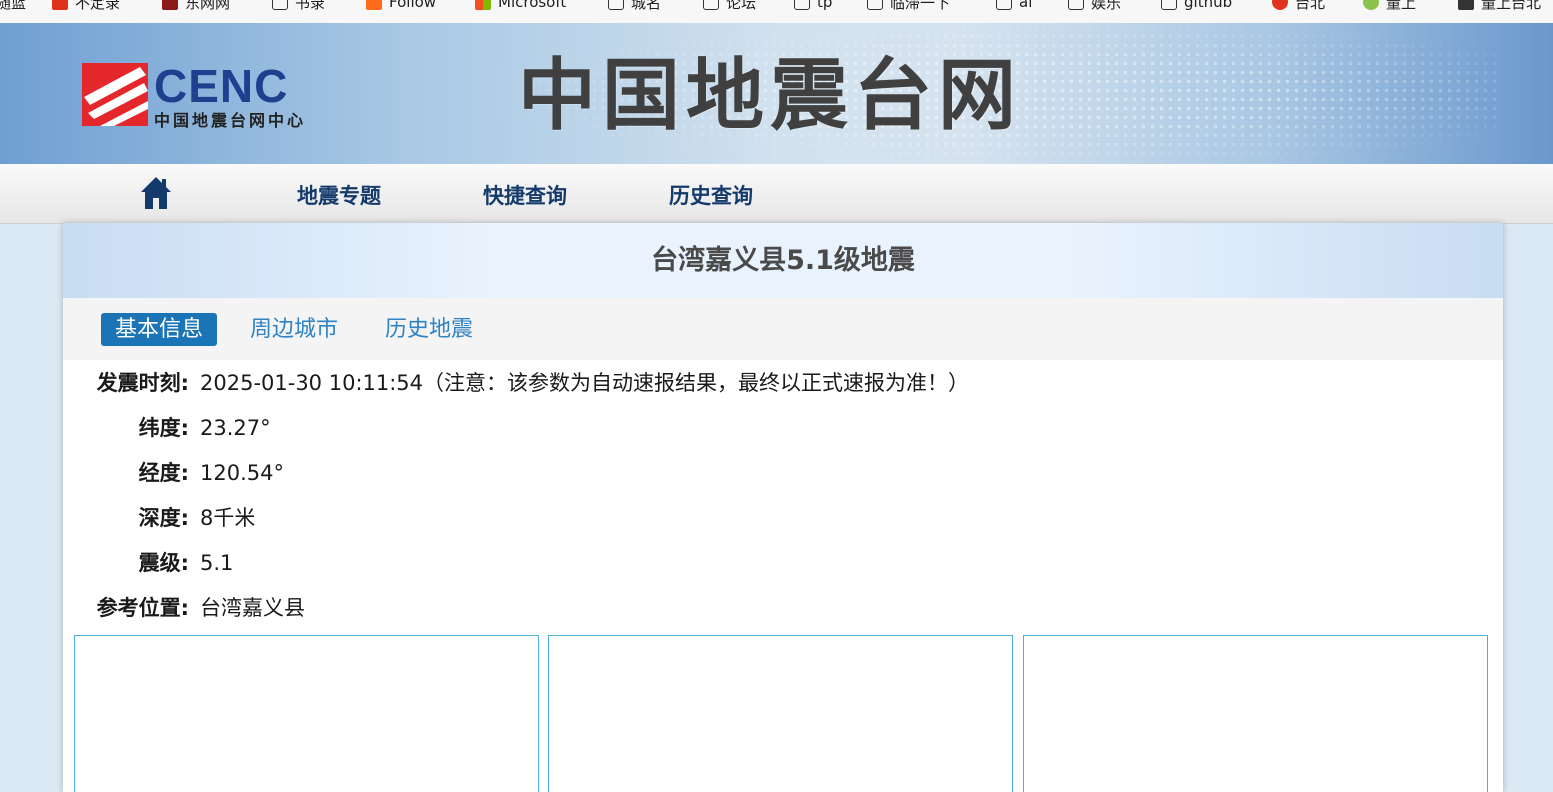  What do you see at coordinates (908, 6) in the screenshot?
I see `bookmark-item: 临滞一下` at bounding box center [908, 6].